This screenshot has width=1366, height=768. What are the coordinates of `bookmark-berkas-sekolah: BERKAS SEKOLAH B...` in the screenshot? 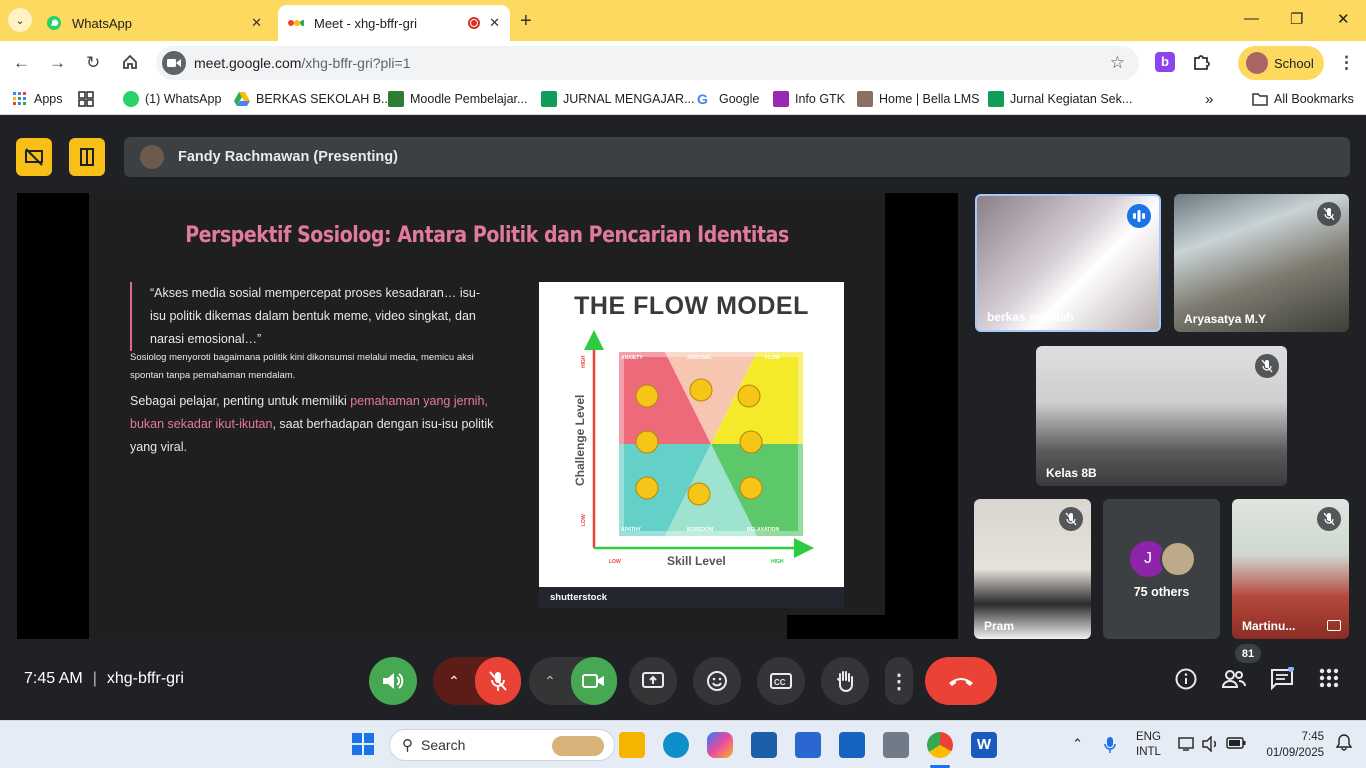 It's located at (312, 99).